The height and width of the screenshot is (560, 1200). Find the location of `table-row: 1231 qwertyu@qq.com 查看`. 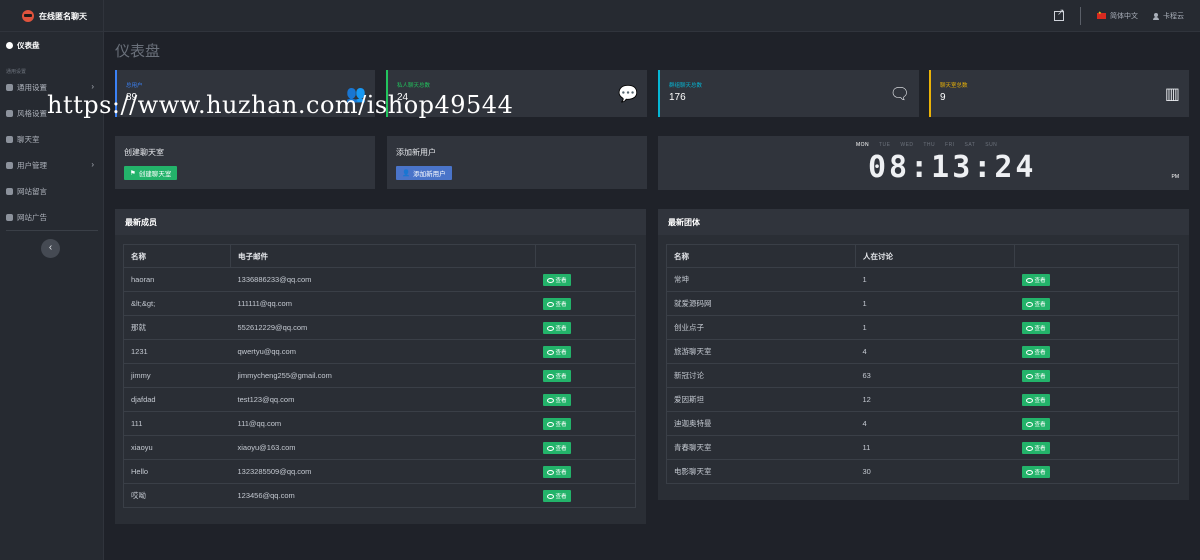

table-row: 1231 qwertyu@qq.com 查看 is located at coordinates (379, 351).